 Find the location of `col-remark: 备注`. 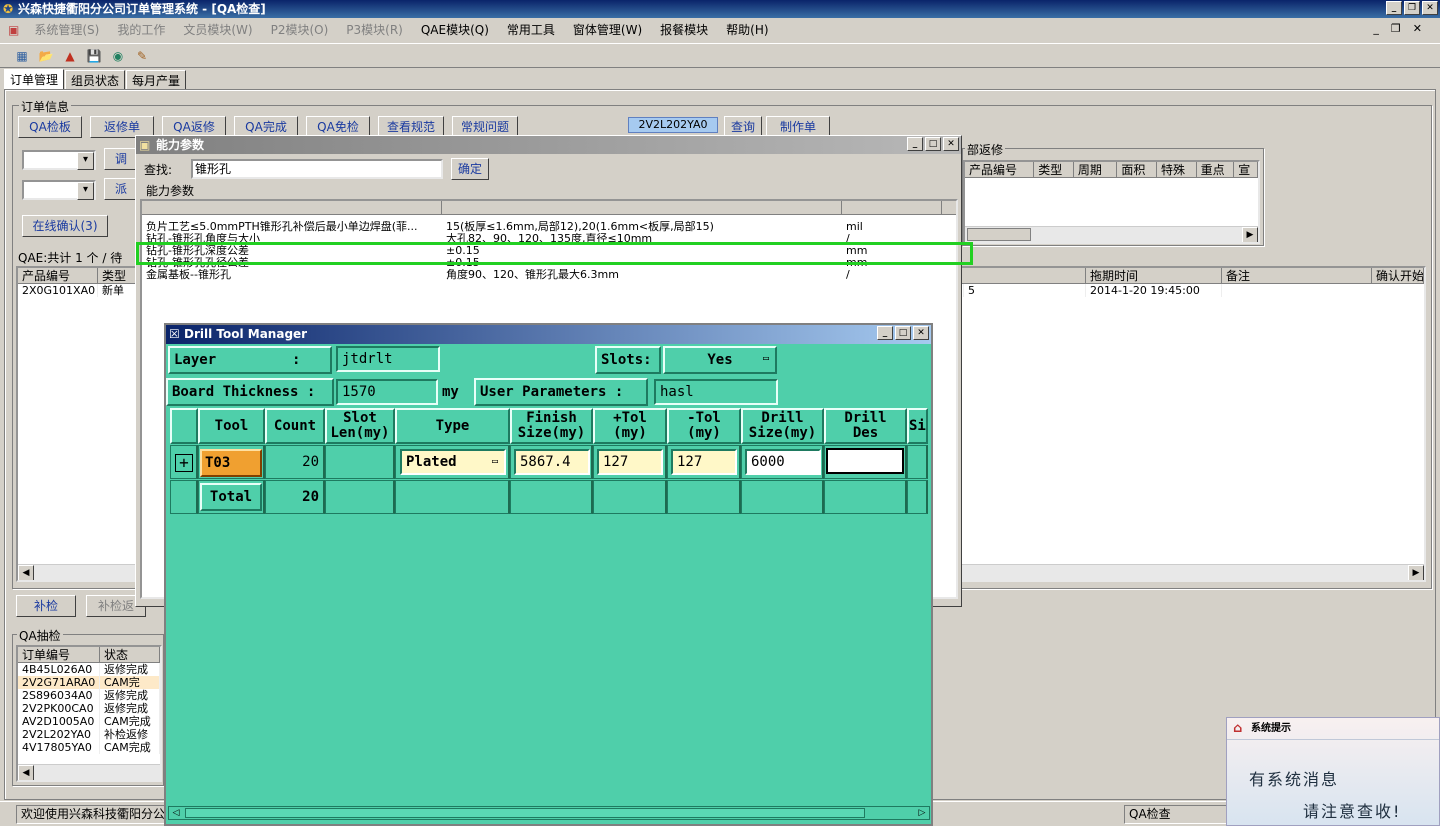

col-remark: 备注 is located at coordinates (1297, 275).